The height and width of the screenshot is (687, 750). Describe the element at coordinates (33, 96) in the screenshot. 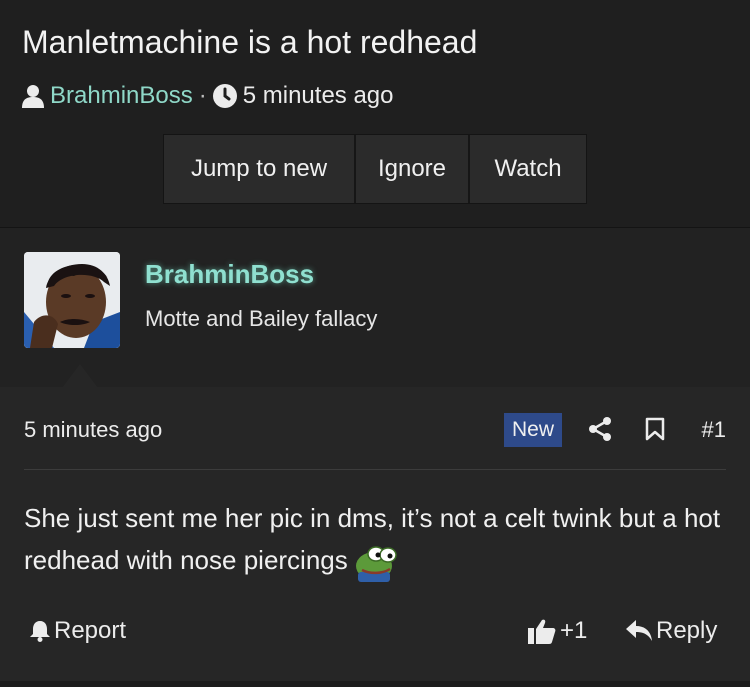

I see `user-icon` at that location.